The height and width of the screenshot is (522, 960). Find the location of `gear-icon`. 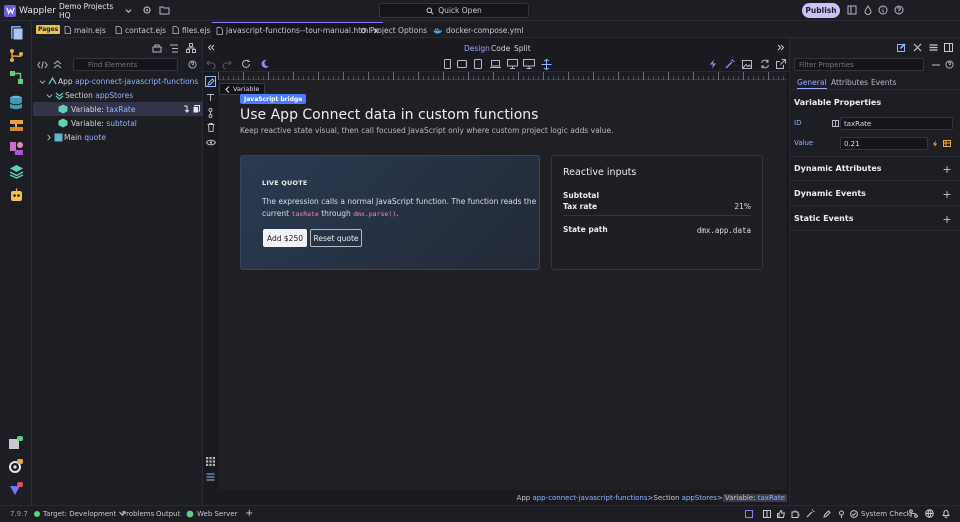

gear-icon is located at coordinates (147, 10).